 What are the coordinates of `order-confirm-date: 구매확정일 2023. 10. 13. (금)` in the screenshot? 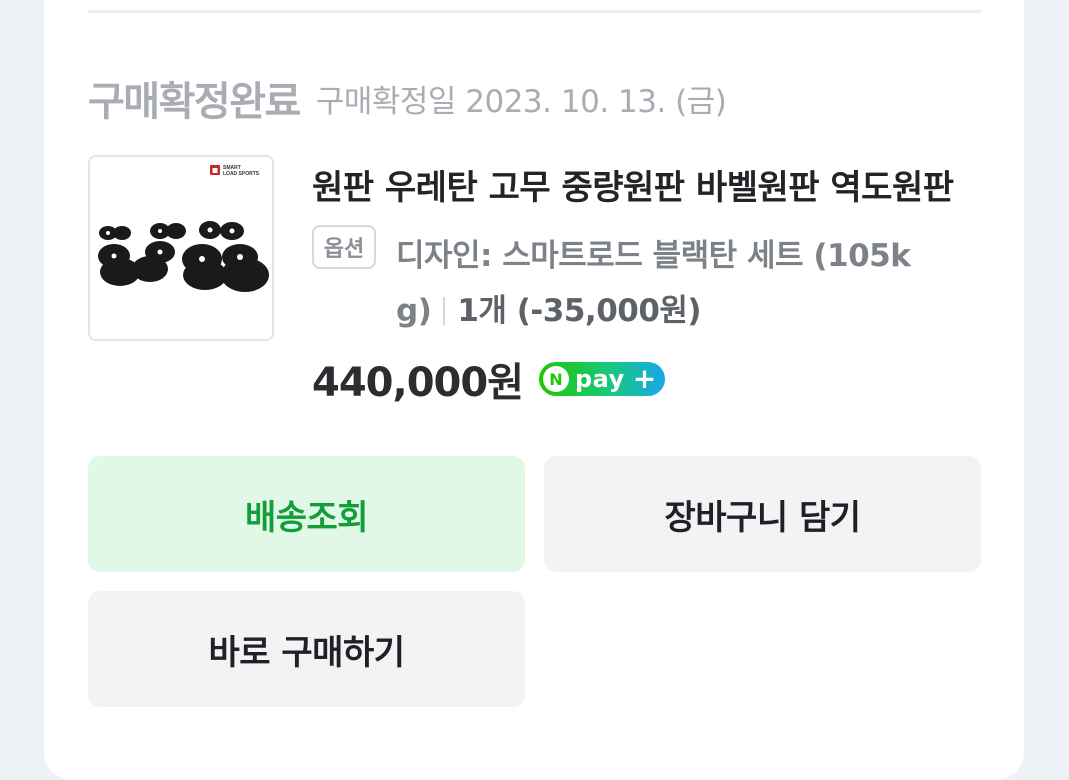 It's located at (521, 101).